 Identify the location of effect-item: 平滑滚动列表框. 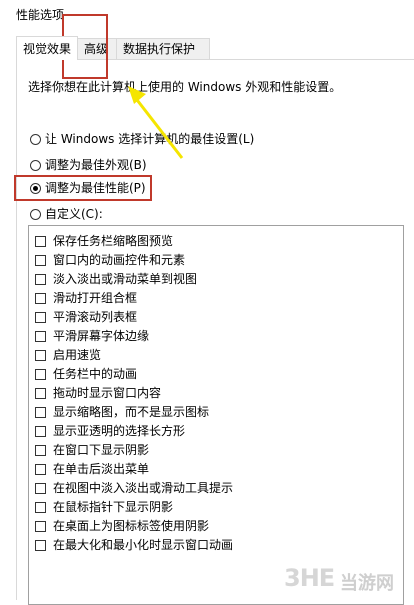
(86, 317).